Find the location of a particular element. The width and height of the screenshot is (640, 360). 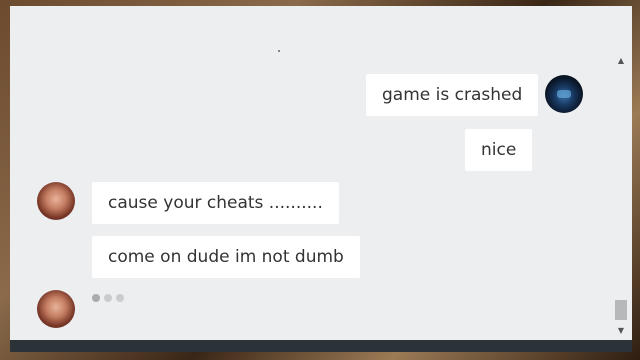

typing-indicator is located at coordinates (108, 298).